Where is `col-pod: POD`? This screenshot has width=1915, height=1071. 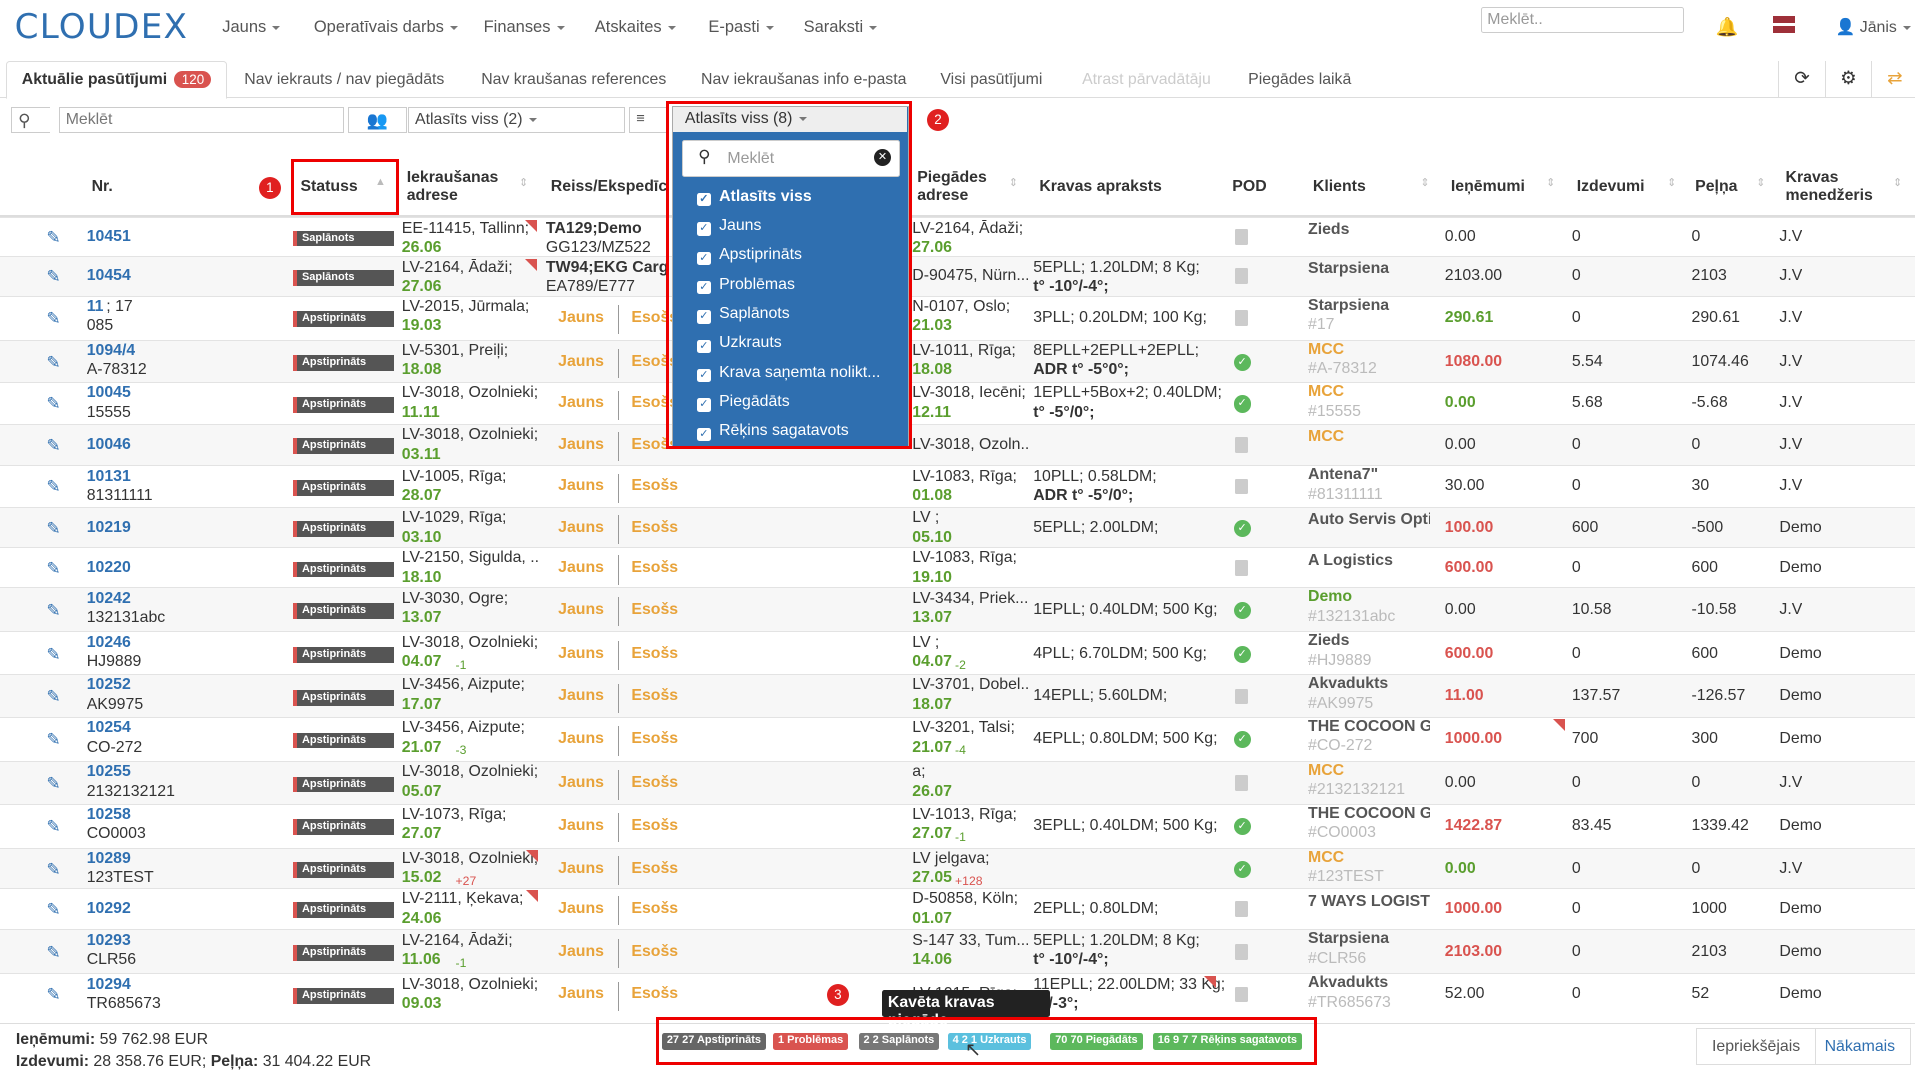 col-pod: POD is located at coordinates (1249, 187).